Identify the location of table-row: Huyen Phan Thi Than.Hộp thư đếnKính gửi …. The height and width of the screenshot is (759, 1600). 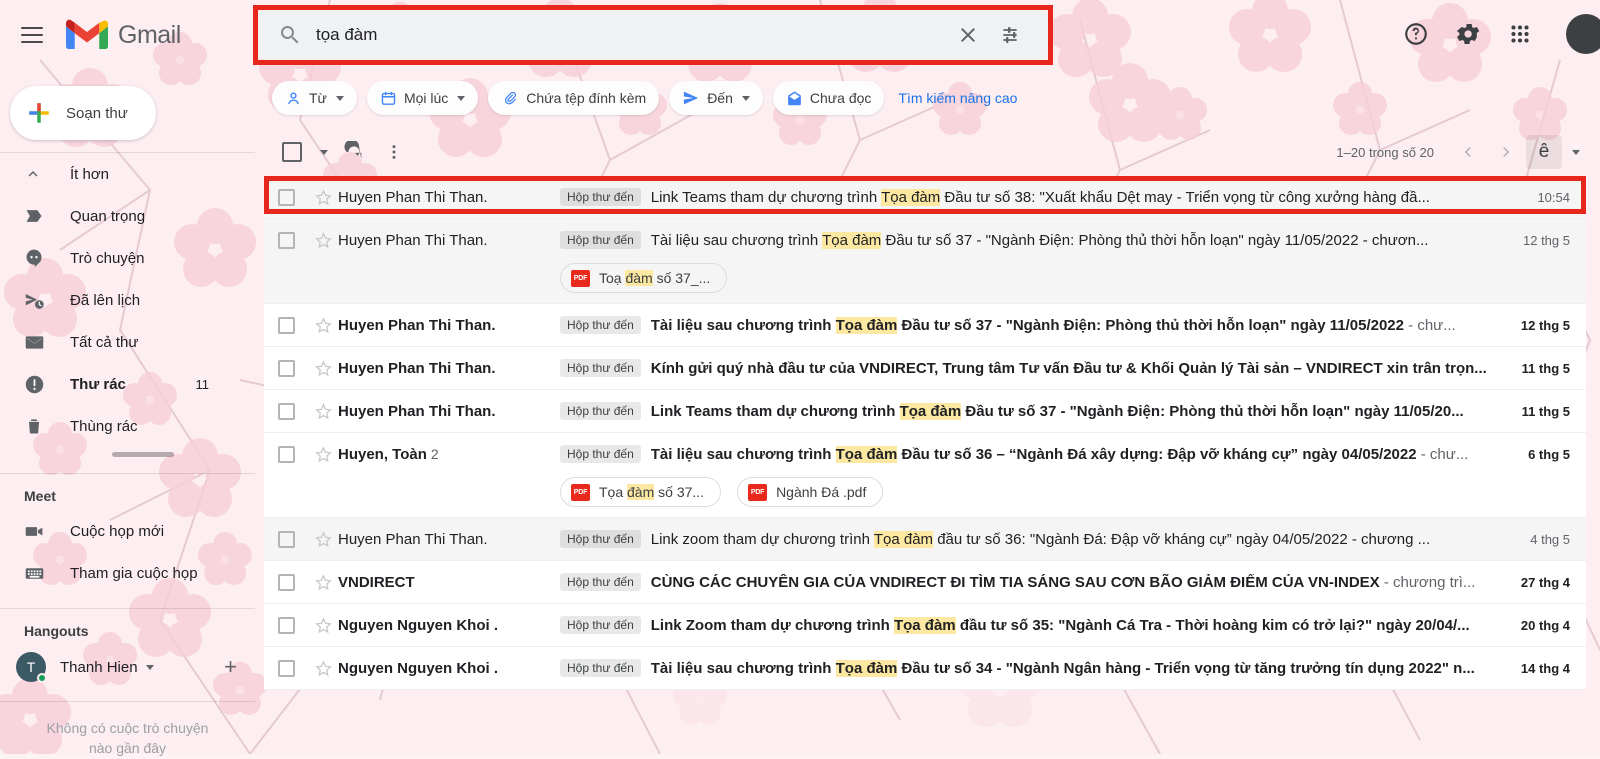
(925, 368).